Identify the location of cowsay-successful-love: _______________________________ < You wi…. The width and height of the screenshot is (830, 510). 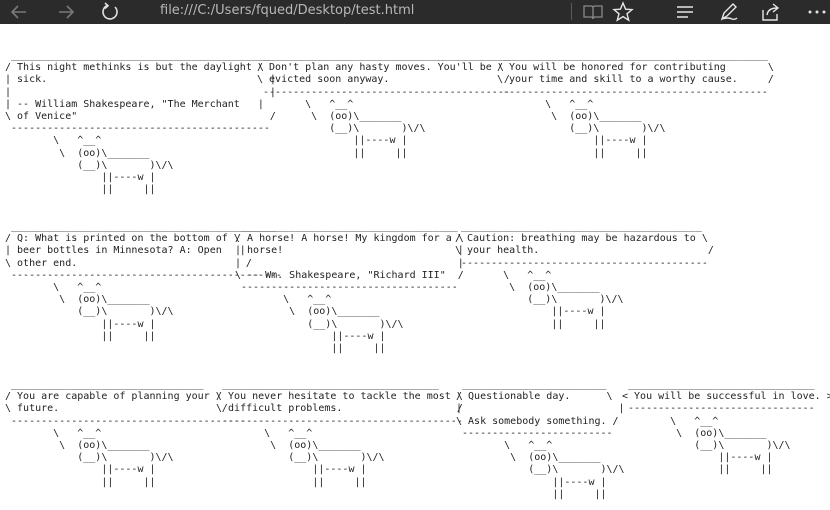
(726, 427).